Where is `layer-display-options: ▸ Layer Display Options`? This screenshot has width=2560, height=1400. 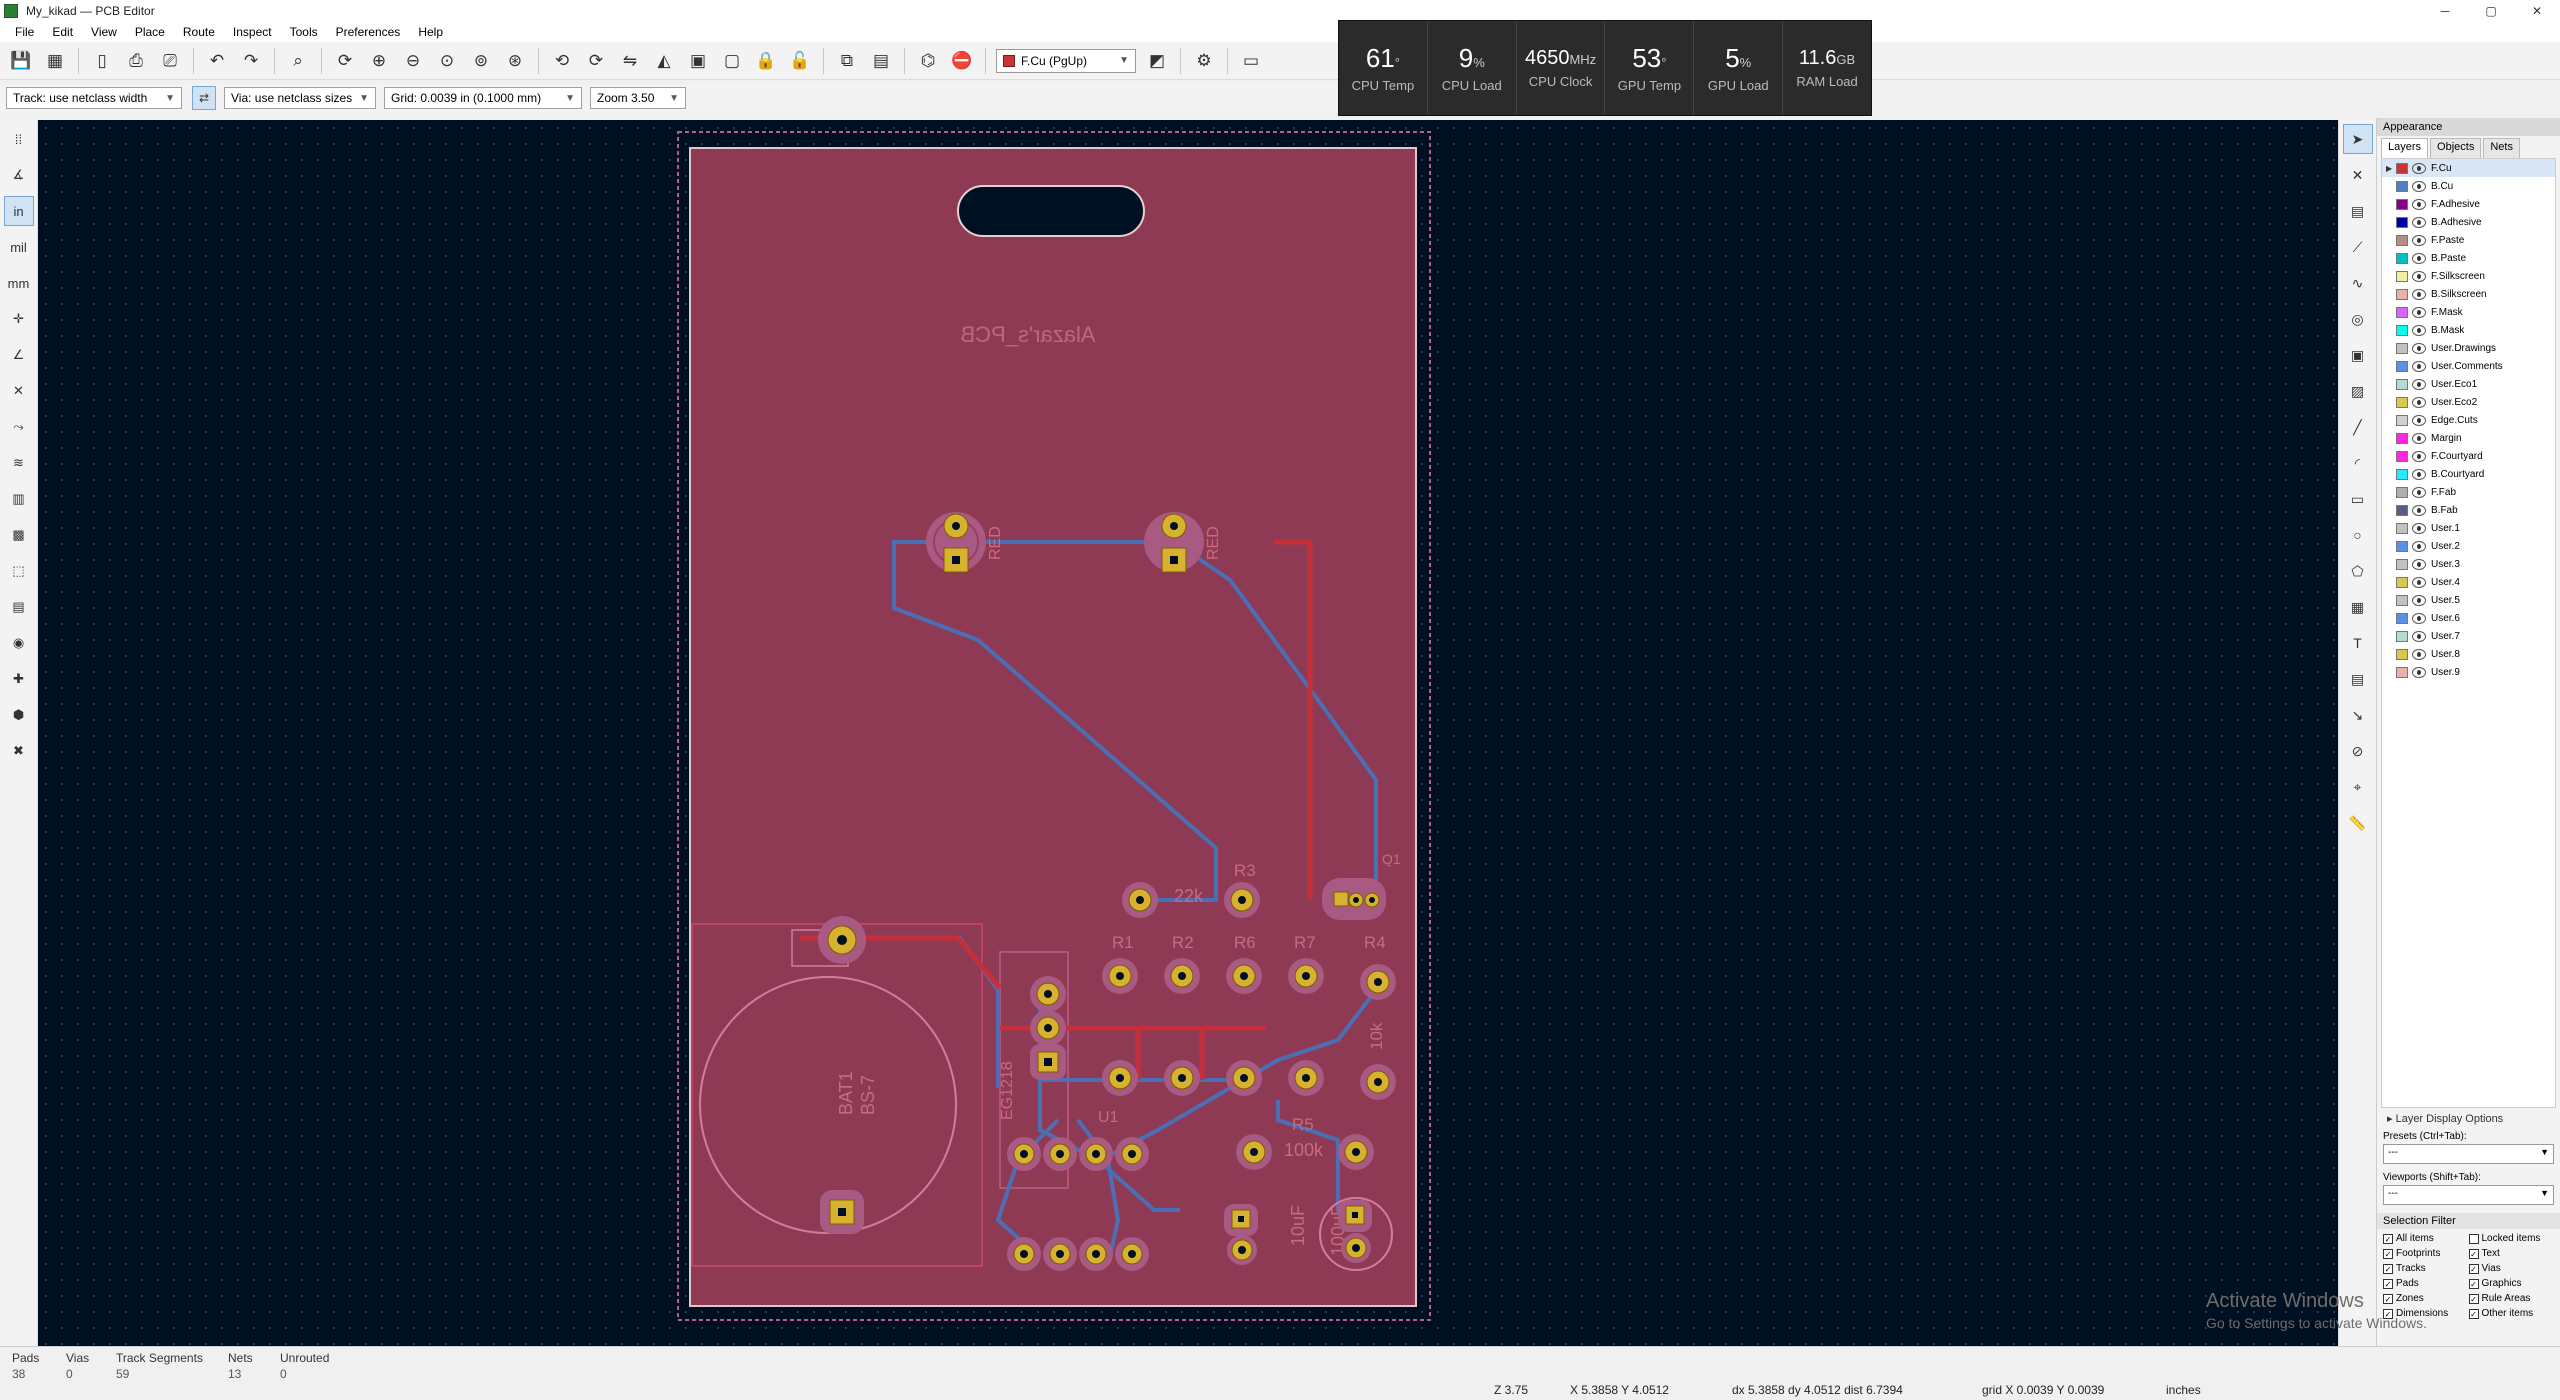
layer-display-options: ▸ Layer Display Options is located at coordinates (2468, 1118).